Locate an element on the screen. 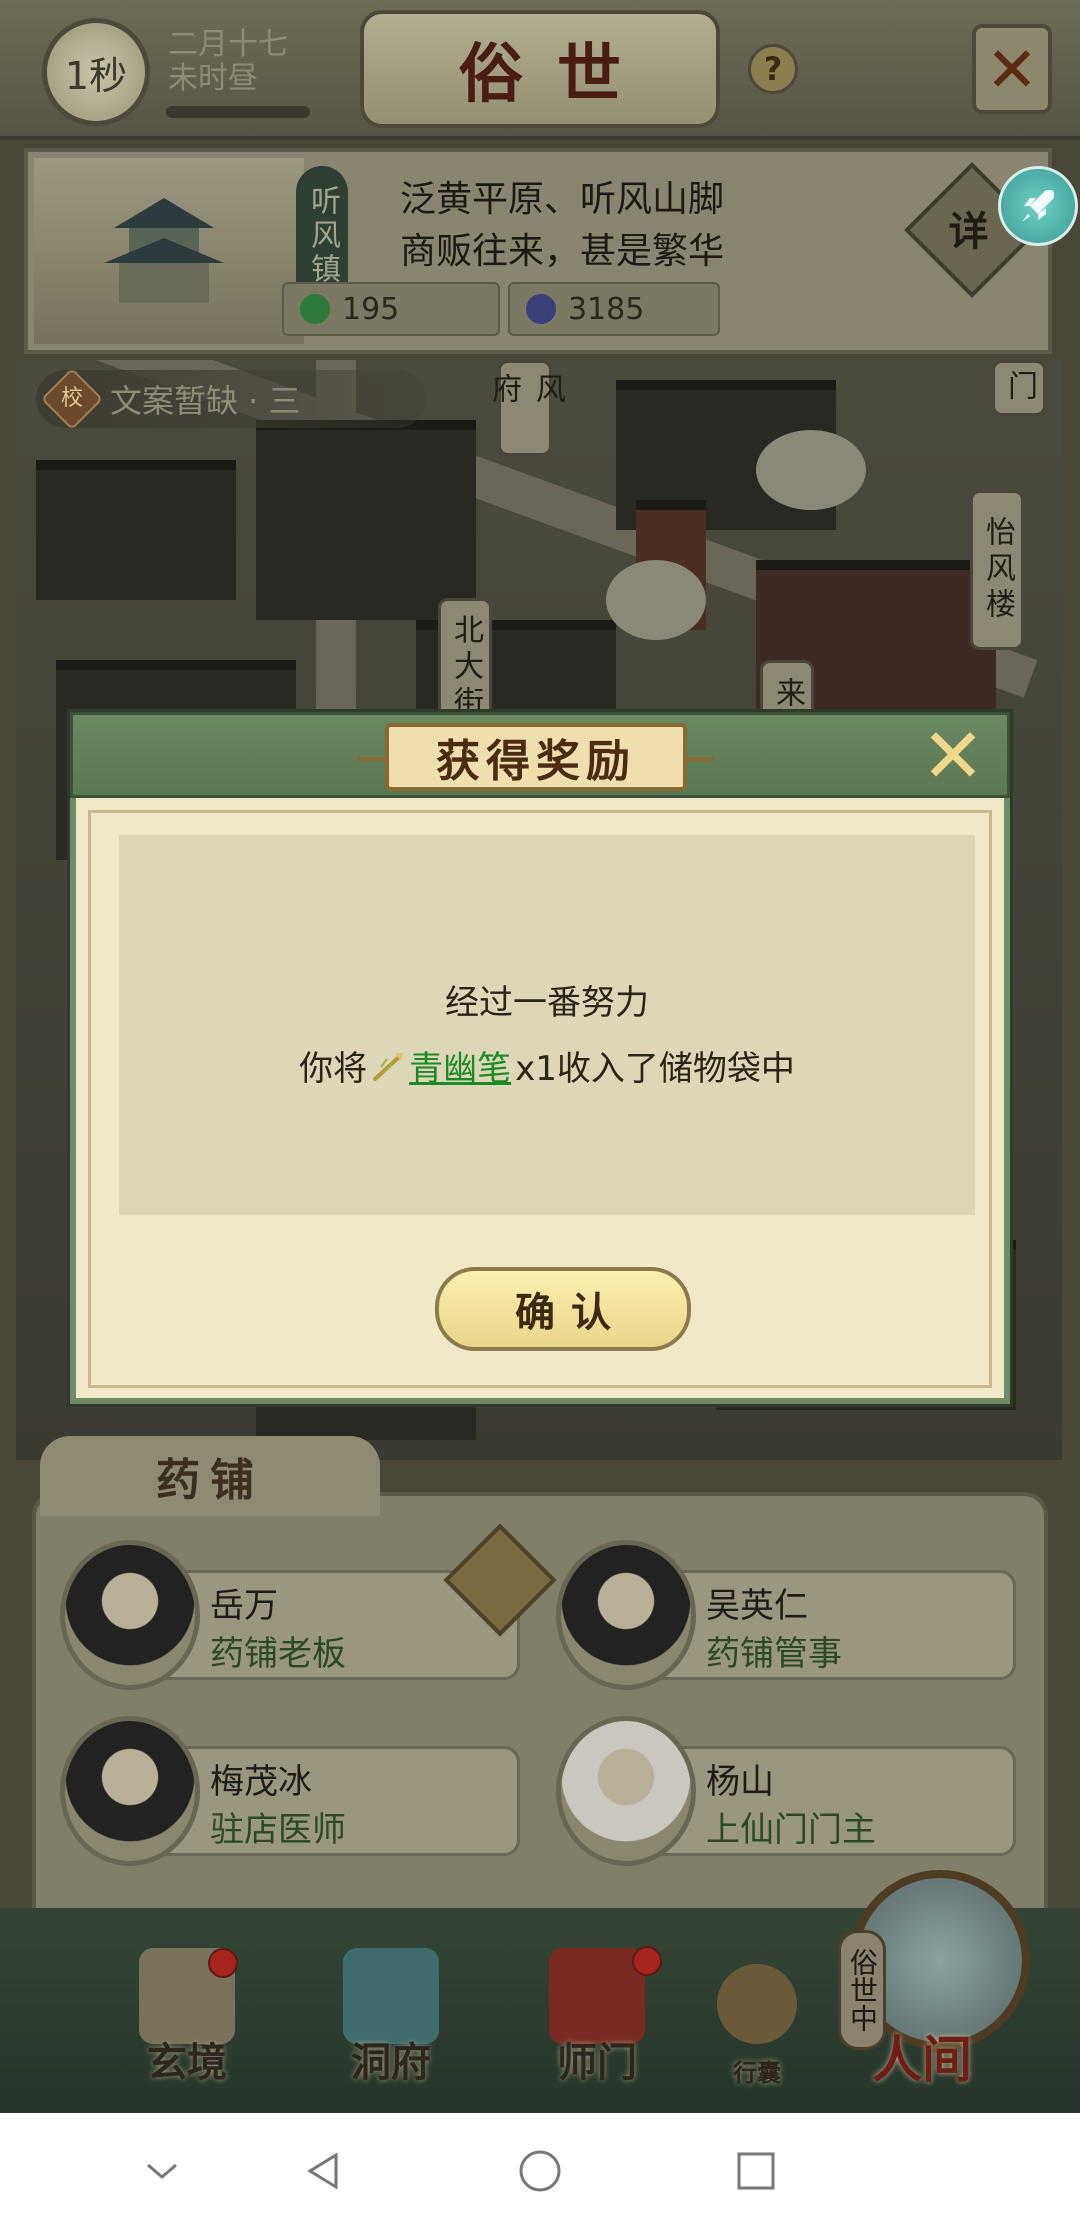 The image size is (1080, 2220). page-title-plaque: 俗世 is located at coordinates (540, 69).